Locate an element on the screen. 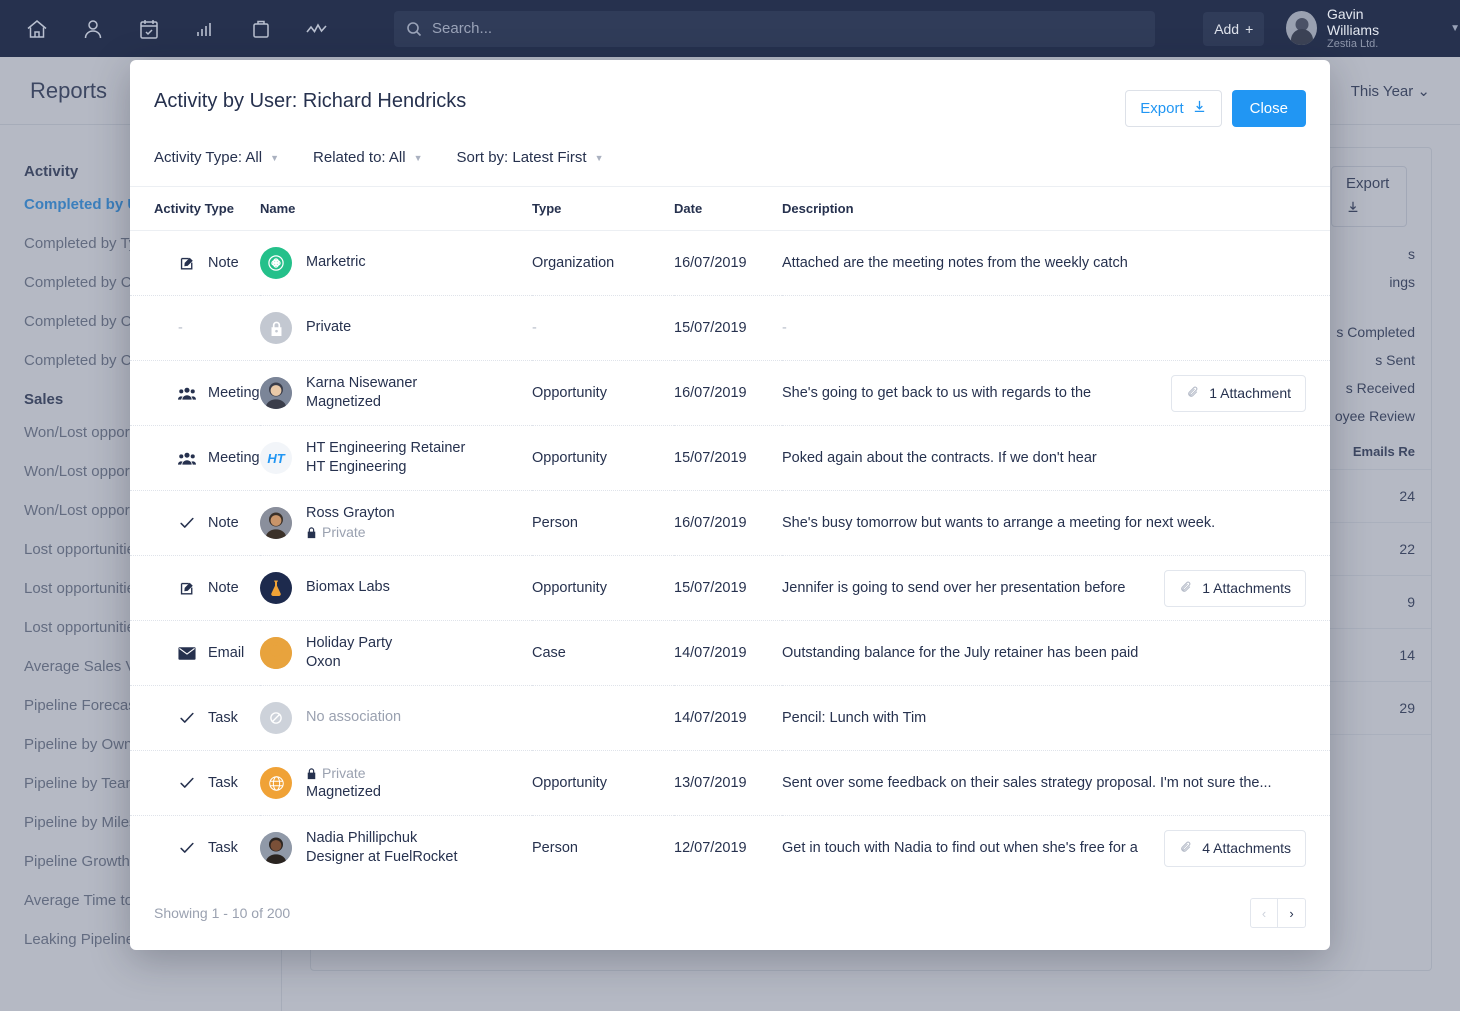 The height and width of the screenshot is (1011, 1460). entity-name: Karna Nisewaner is located at coordinates (362, 382).